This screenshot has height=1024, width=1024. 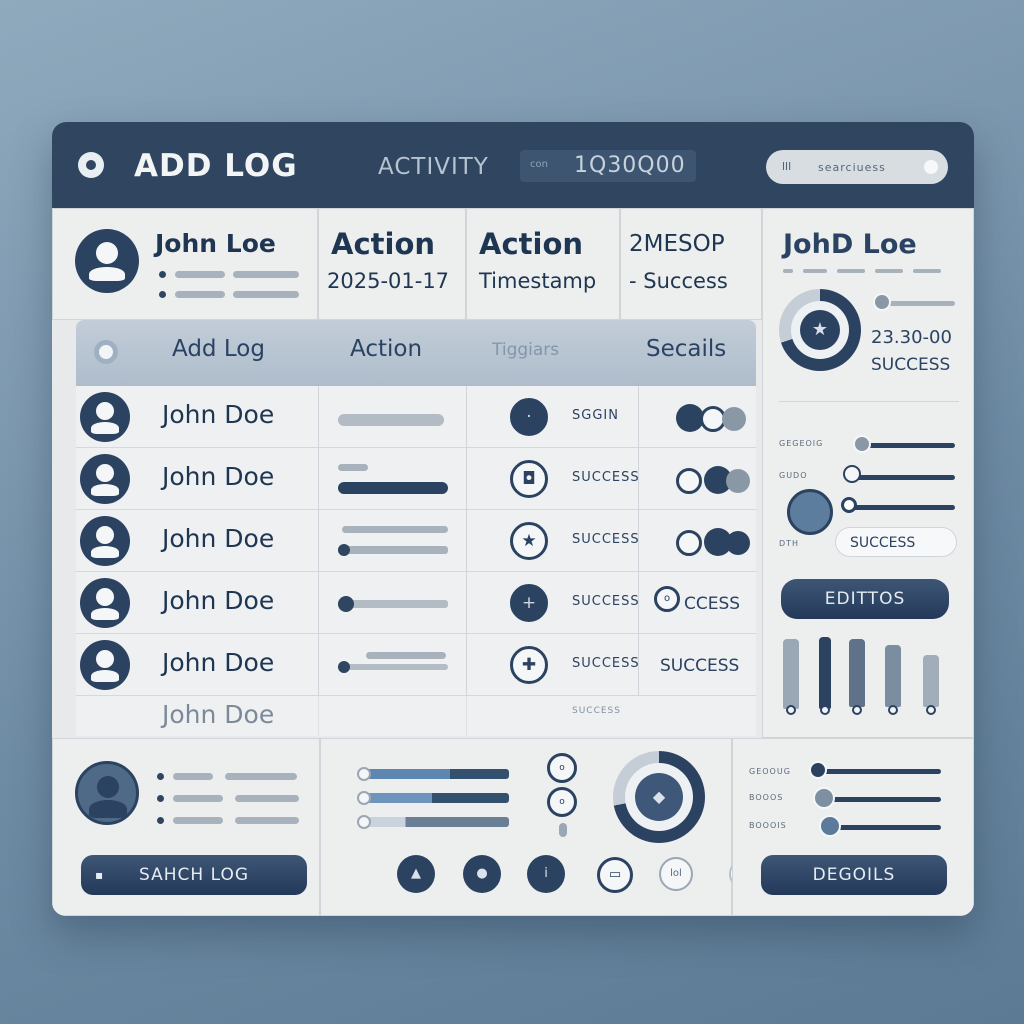 What do you see at coordinates (416, 874) in the screenshot?
I see `home-icon: ▲` at bounding box center [416, 874].